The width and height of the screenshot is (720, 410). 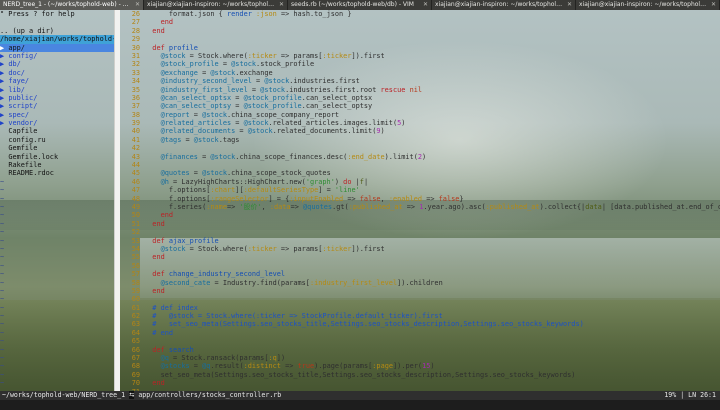 What do you see at coordinates (420, 232) in the screenshot?
I see `code-line: 52` at bounding box center [420, 232].